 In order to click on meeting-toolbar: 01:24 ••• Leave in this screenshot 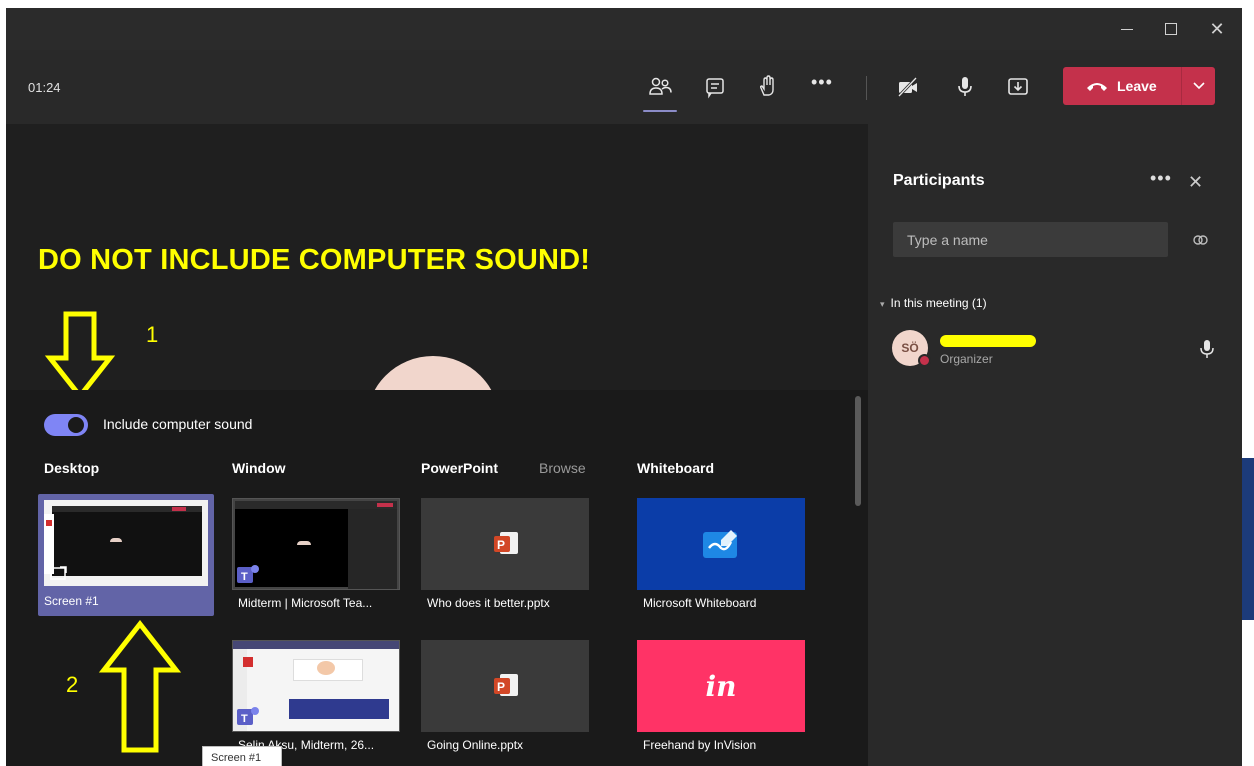, I will do `click(624, 87)`.